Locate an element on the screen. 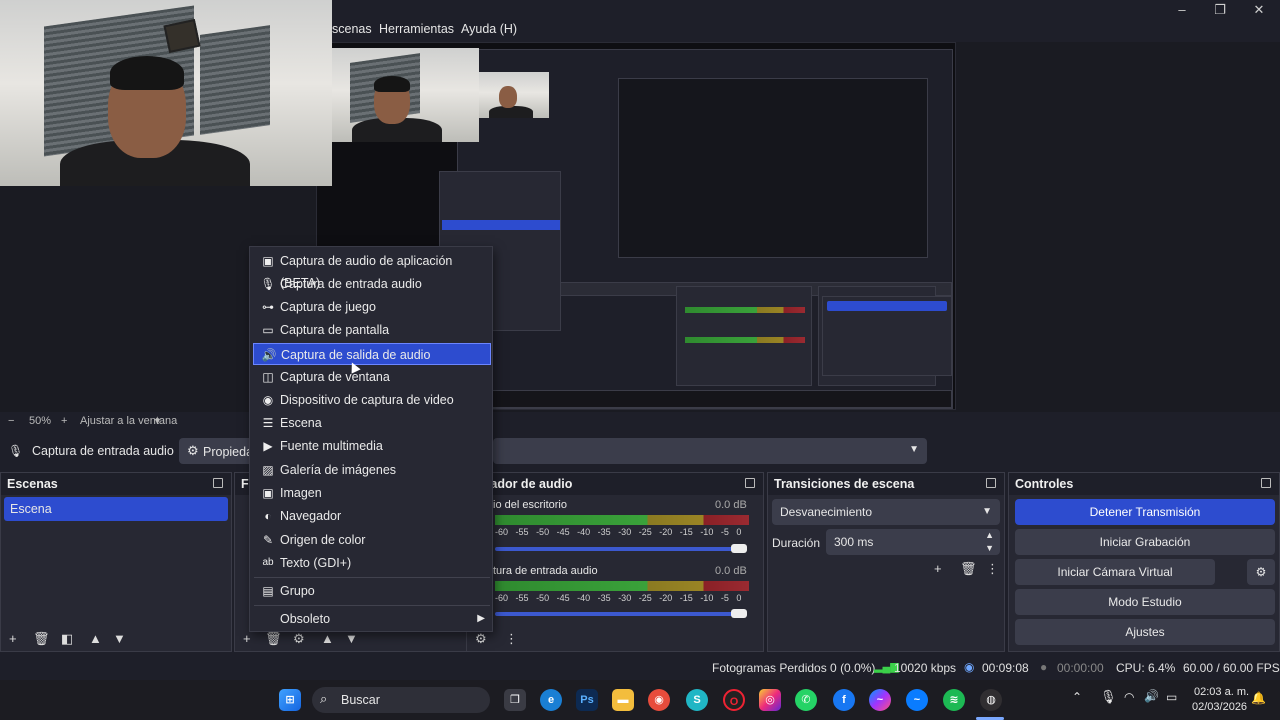 The width and height of the screenshot is (1280, 720). menu-item-media-source: ▶ Fuente multimedia is located at coordinates (372, 446).